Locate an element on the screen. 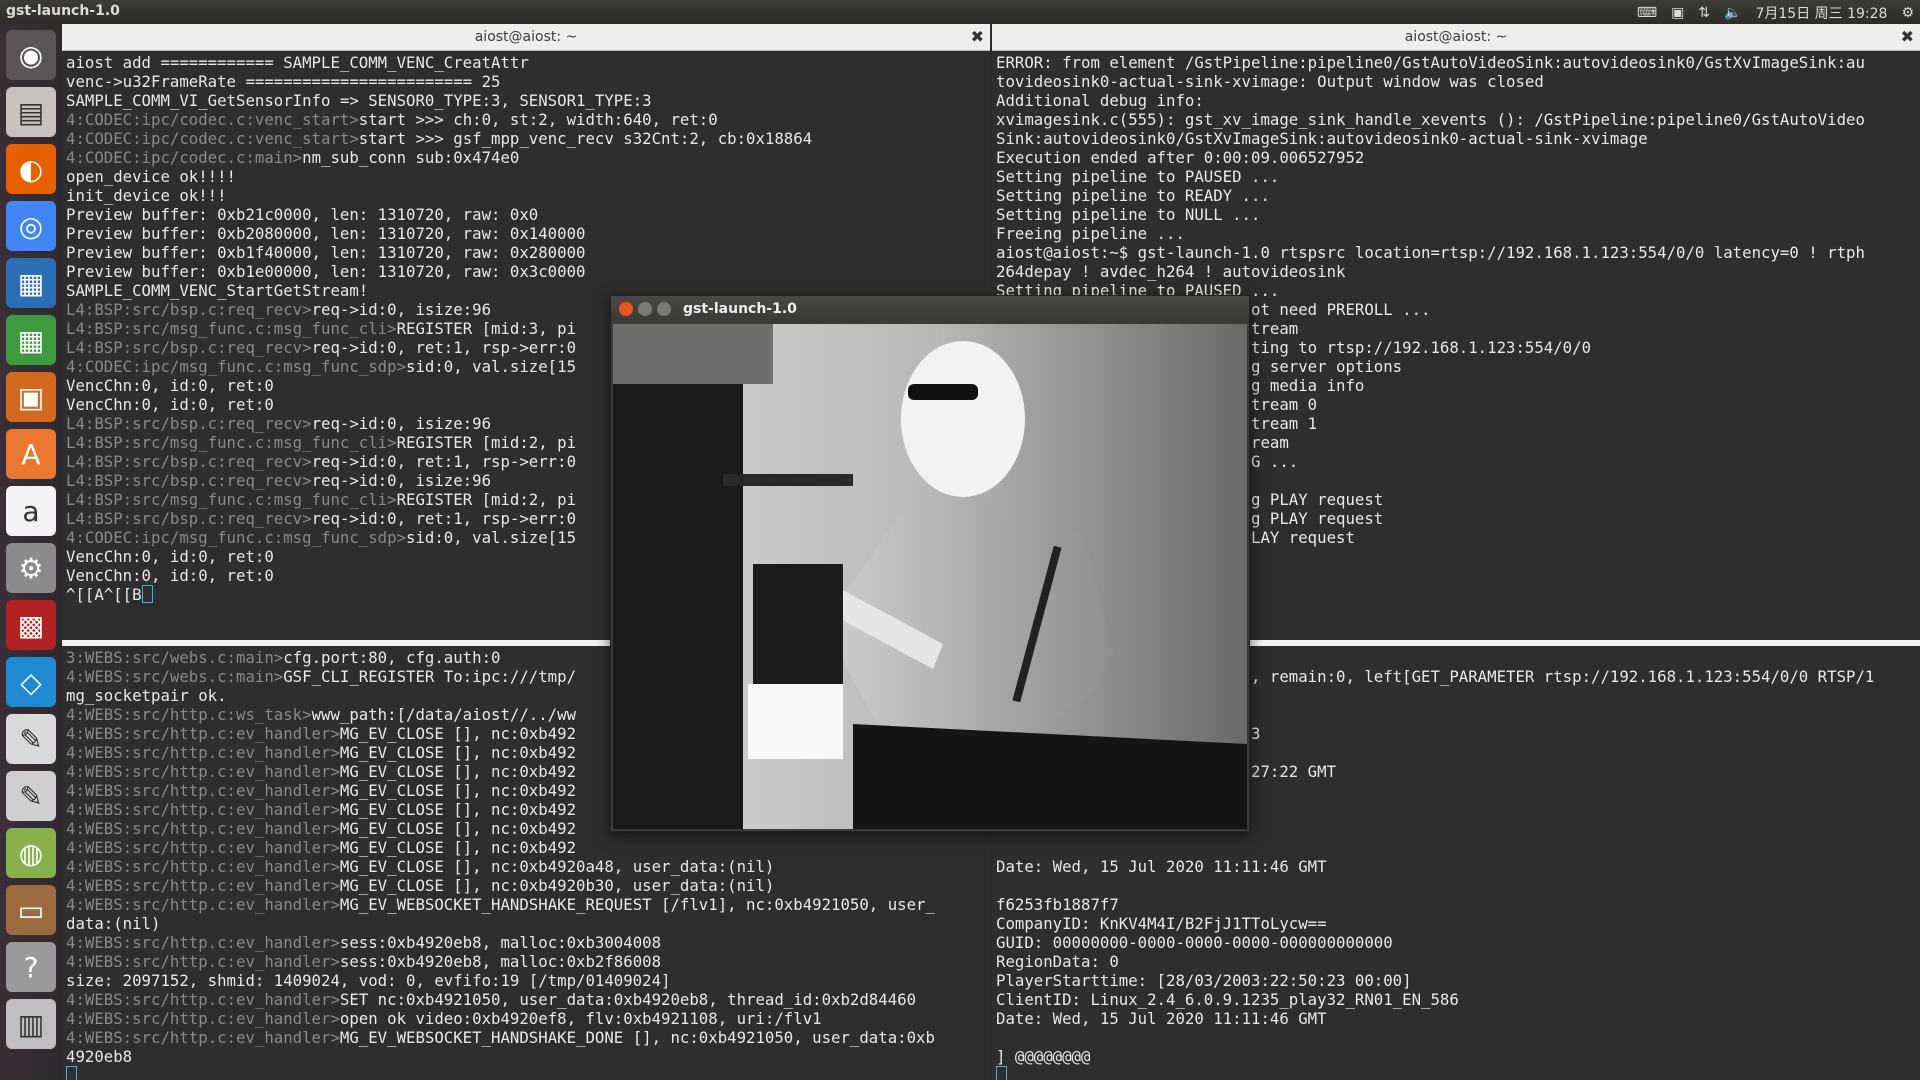  terminal-left-titlebar: aiost@aiost: ~ ✖ is located at coordinates (526, 37).